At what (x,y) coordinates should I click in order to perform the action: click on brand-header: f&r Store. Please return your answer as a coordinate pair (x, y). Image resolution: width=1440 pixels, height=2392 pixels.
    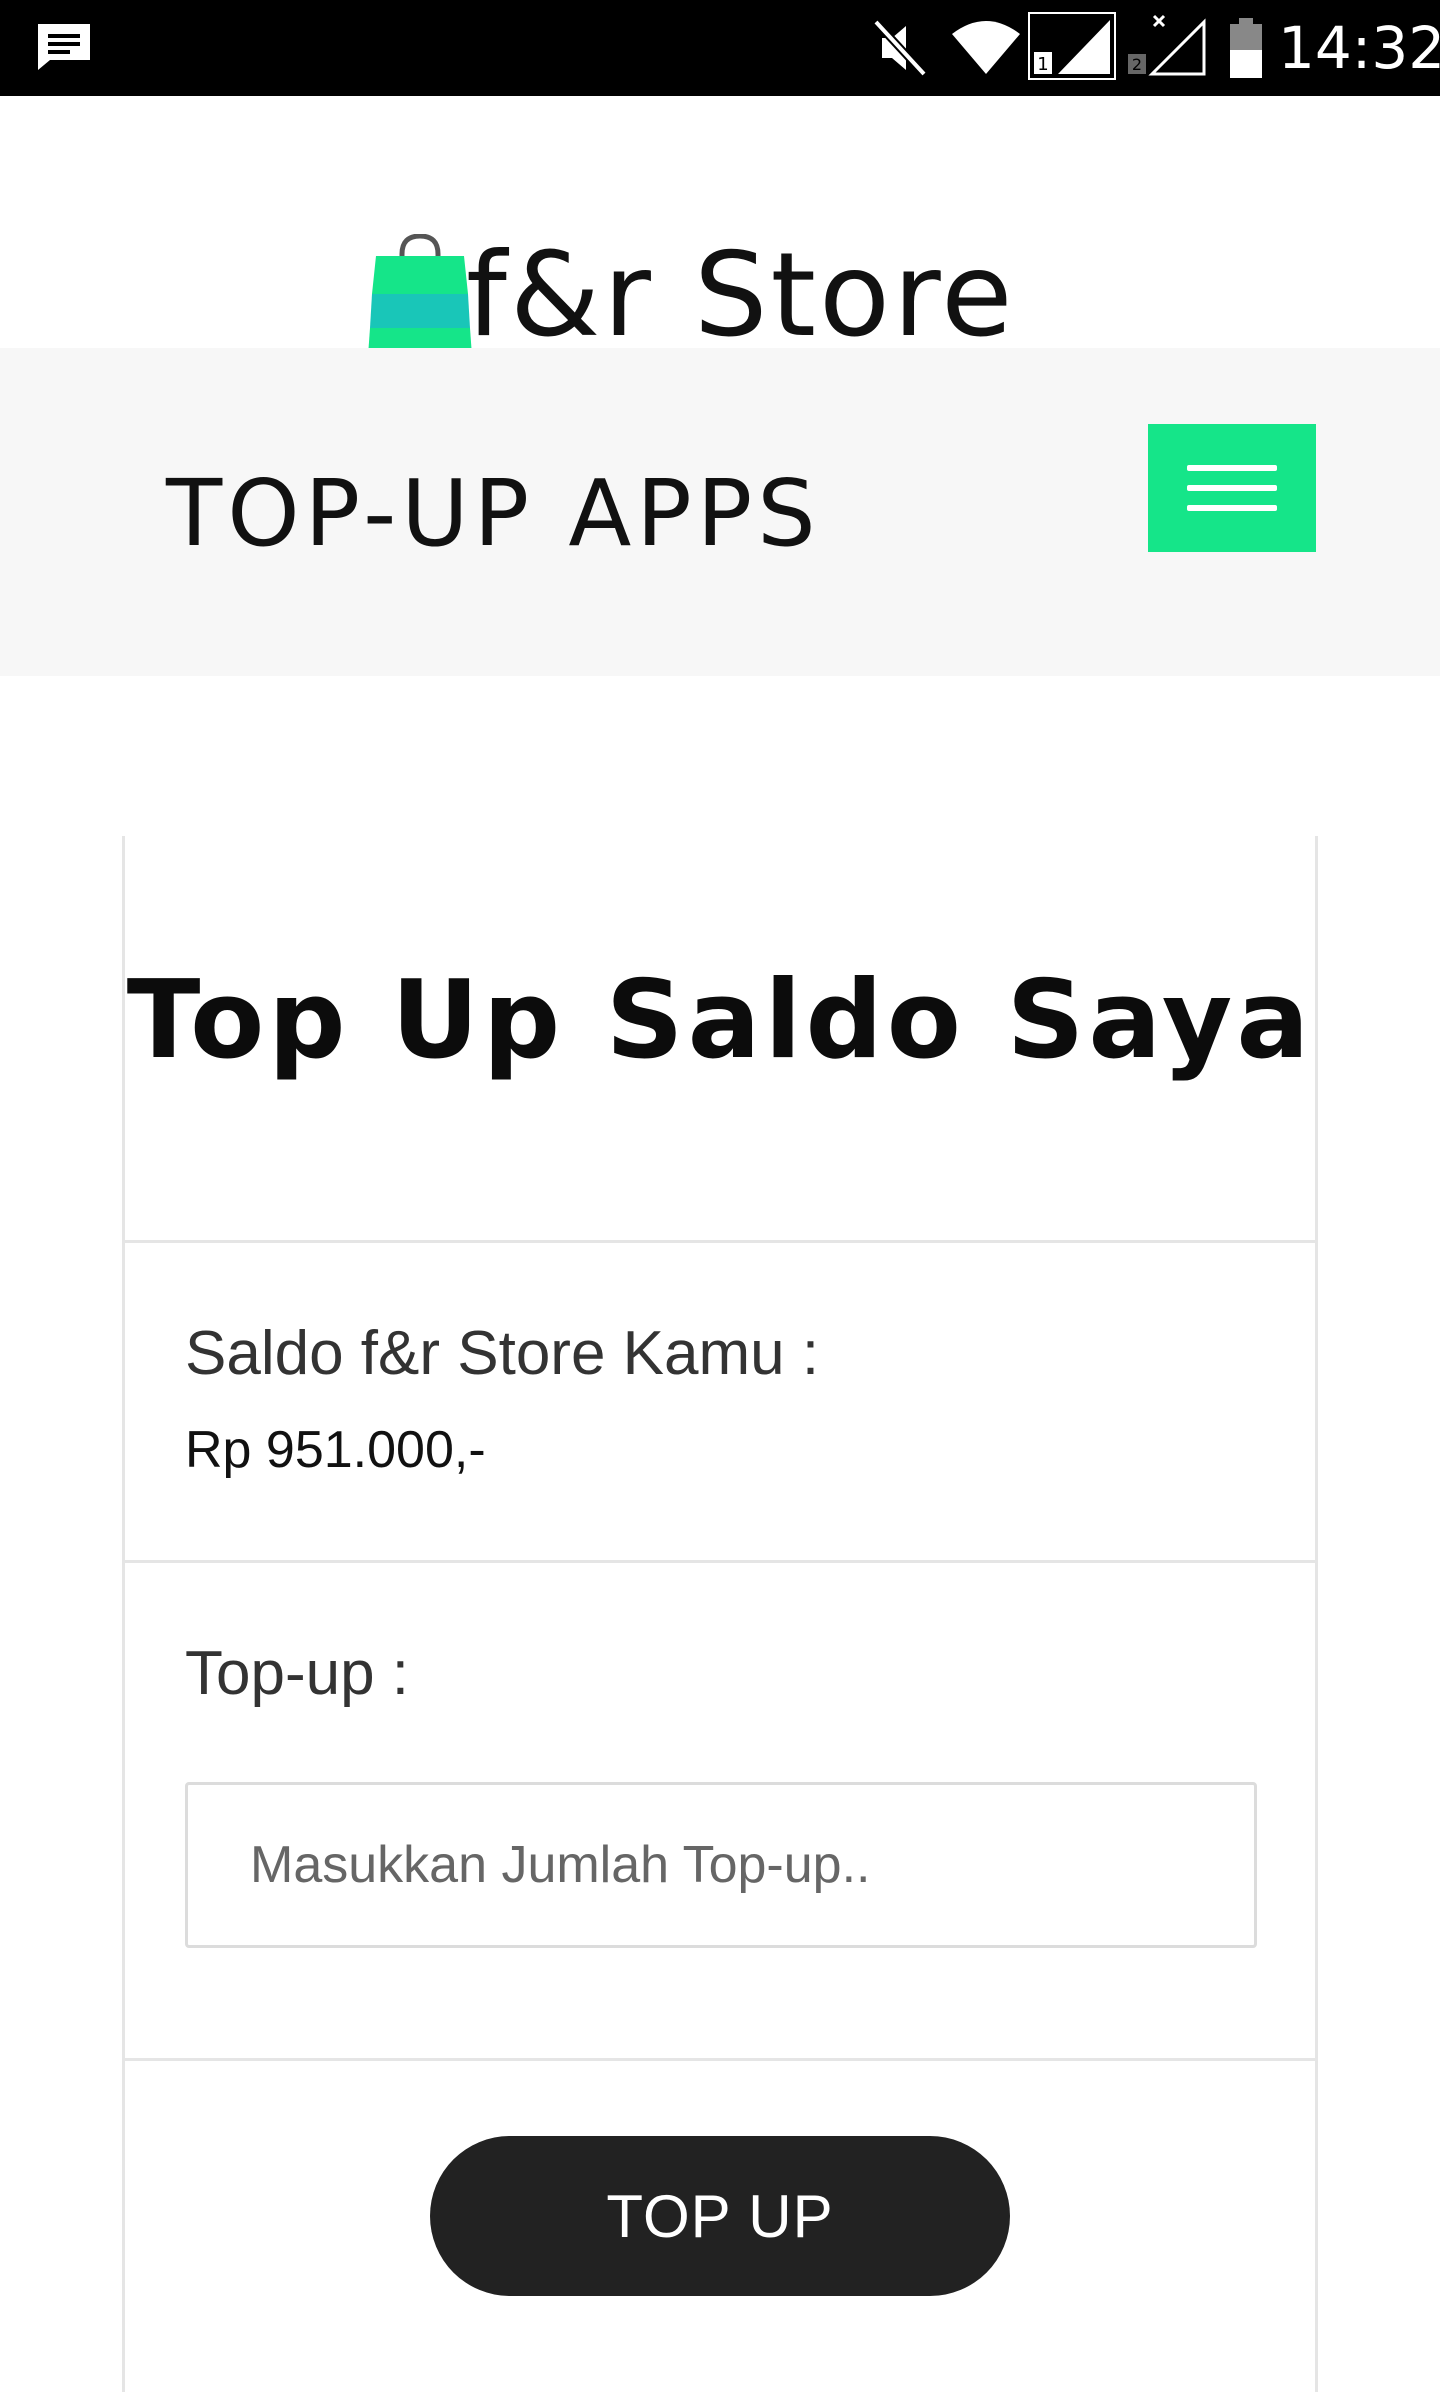
    Looking at the image, I should click on (720, 227).